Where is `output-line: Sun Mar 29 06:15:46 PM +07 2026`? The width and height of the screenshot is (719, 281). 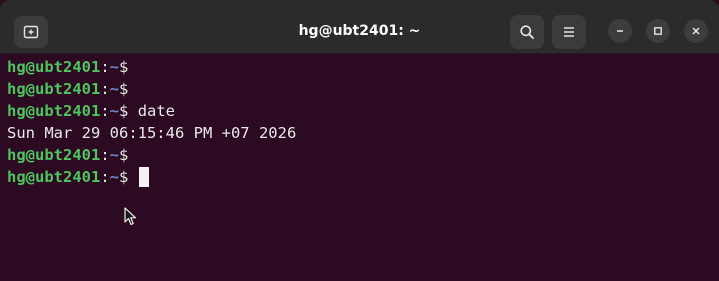
output-line: Sun Mar 29 06:15:46 PM +07 2026 is located at coordinates (152, 133).